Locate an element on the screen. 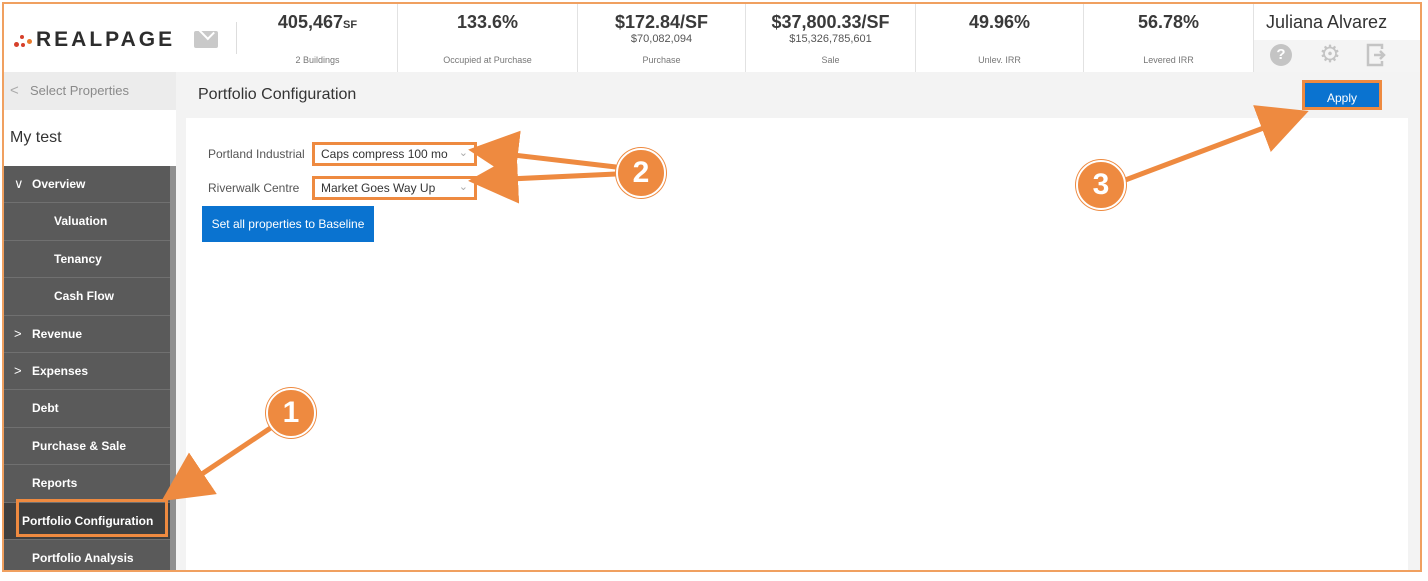 This screenshot has width=1428, height=581. sidebar-item-label: Valuation is located at coordinates (80, 221).